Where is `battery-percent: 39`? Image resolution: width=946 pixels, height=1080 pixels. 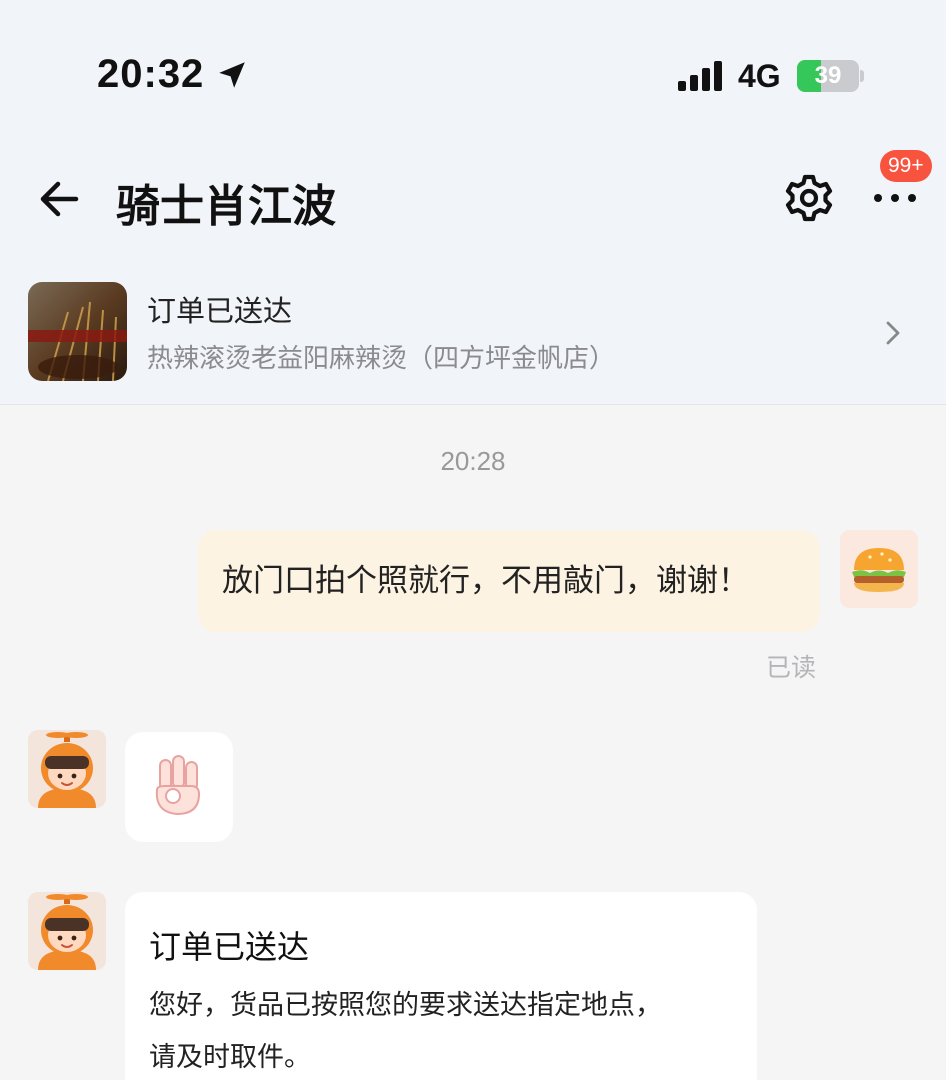
battery-percent: 39 is located at coordinates (828, 75).